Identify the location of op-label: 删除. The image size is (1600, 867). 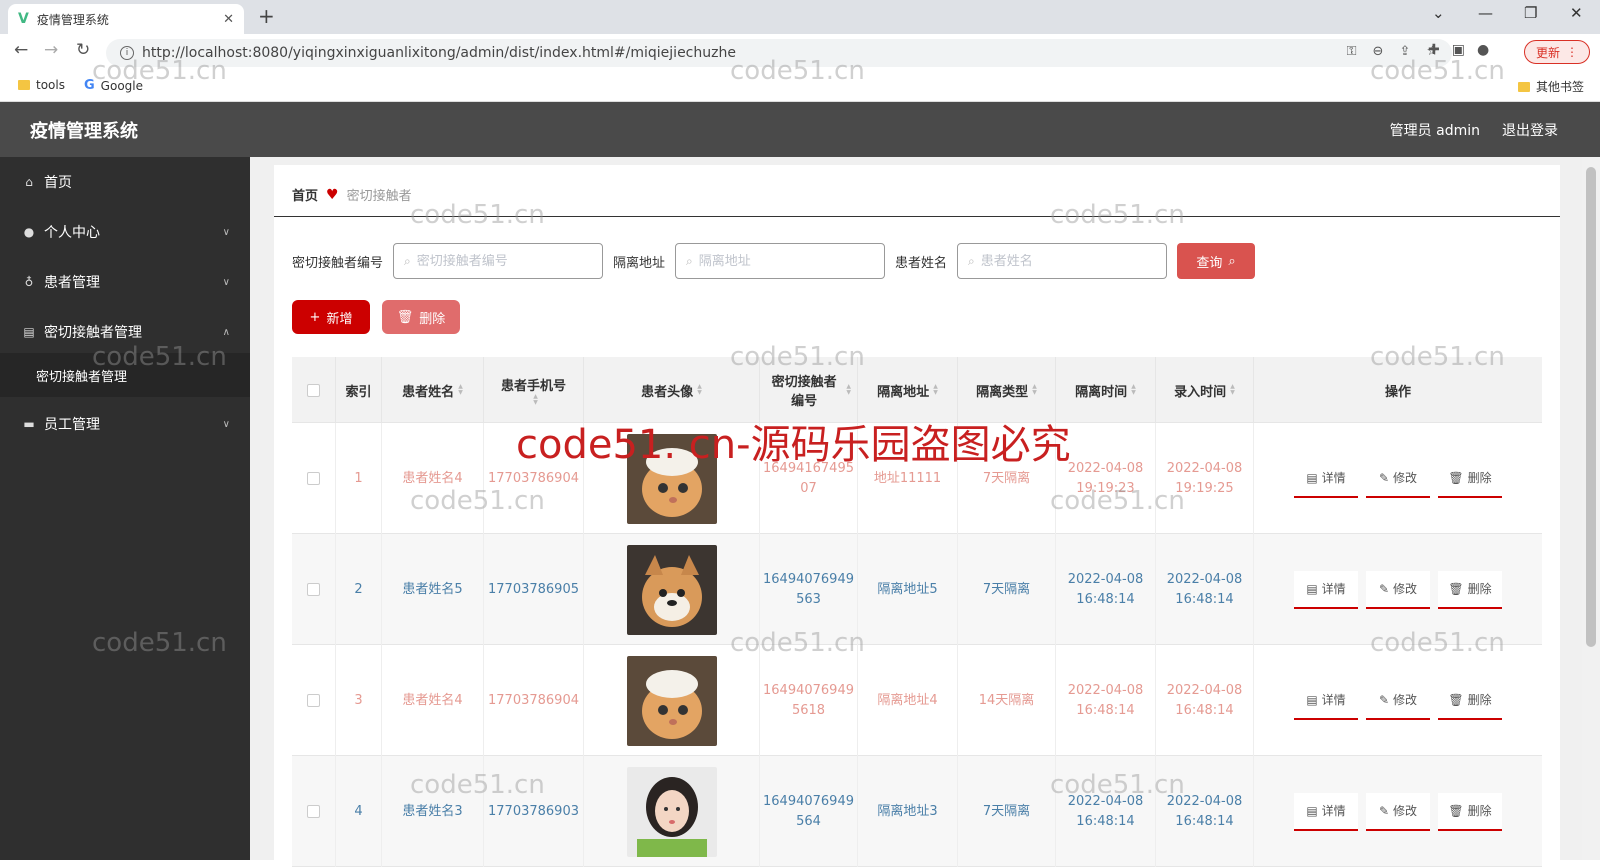
(1479, 477).